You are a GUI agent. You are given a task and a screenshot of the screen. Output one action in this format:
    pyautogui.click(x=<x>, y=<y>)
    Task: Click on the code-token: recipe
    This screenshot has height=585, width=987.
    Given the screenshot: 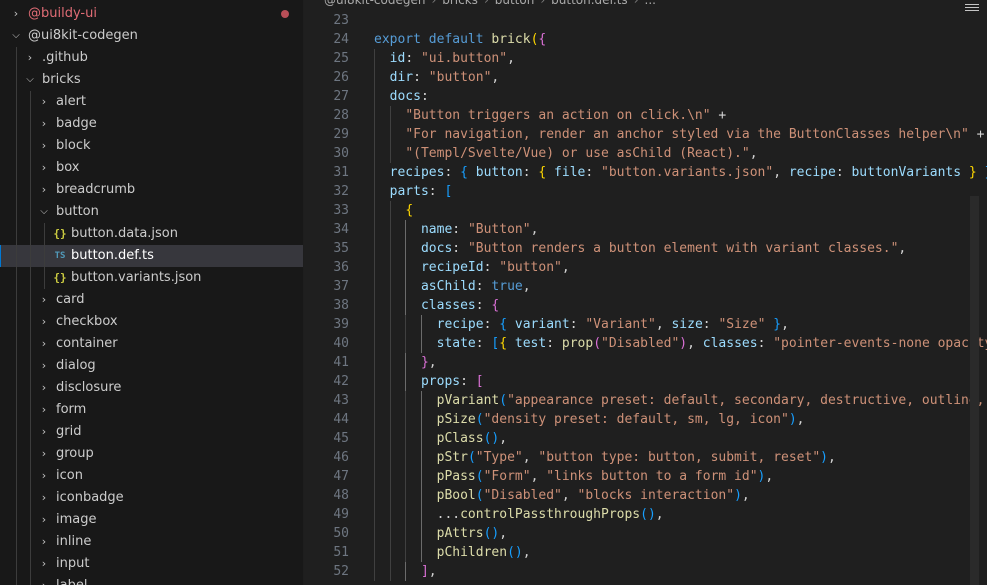 What is the action you would take?
    pyautogui.click(x=812, y=172)
    